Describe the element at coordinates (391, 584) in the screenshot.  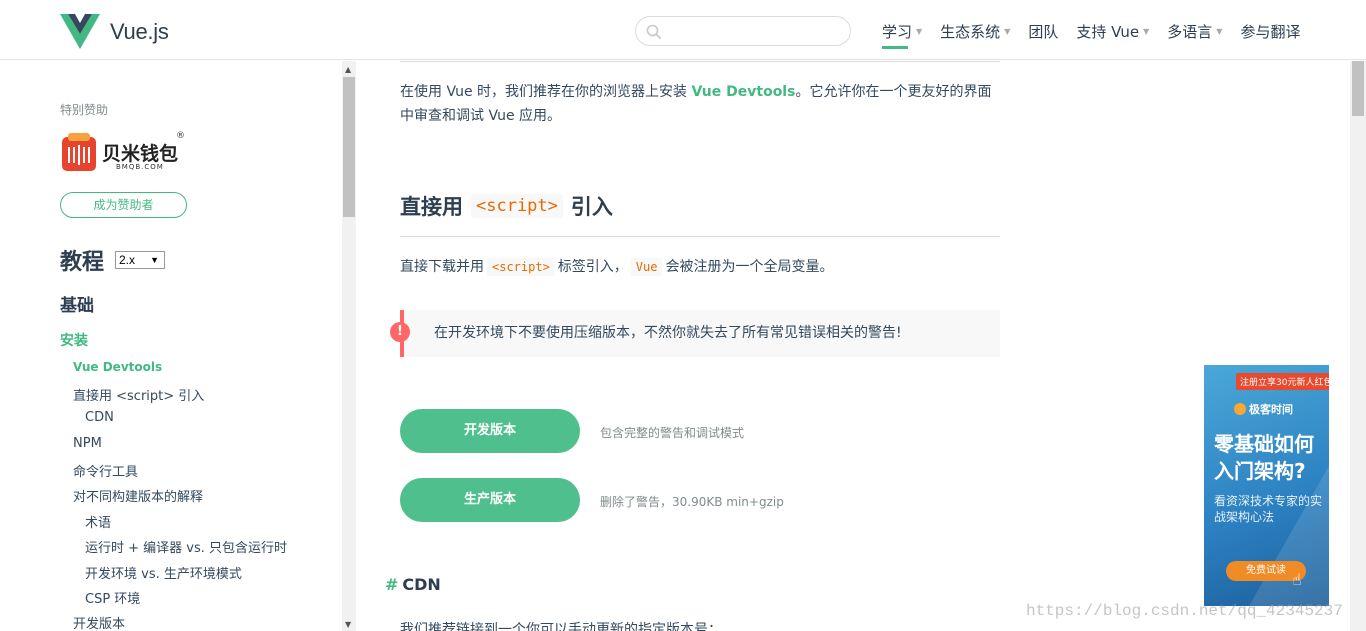
I see `anchor-hash-icon: #` at that location.